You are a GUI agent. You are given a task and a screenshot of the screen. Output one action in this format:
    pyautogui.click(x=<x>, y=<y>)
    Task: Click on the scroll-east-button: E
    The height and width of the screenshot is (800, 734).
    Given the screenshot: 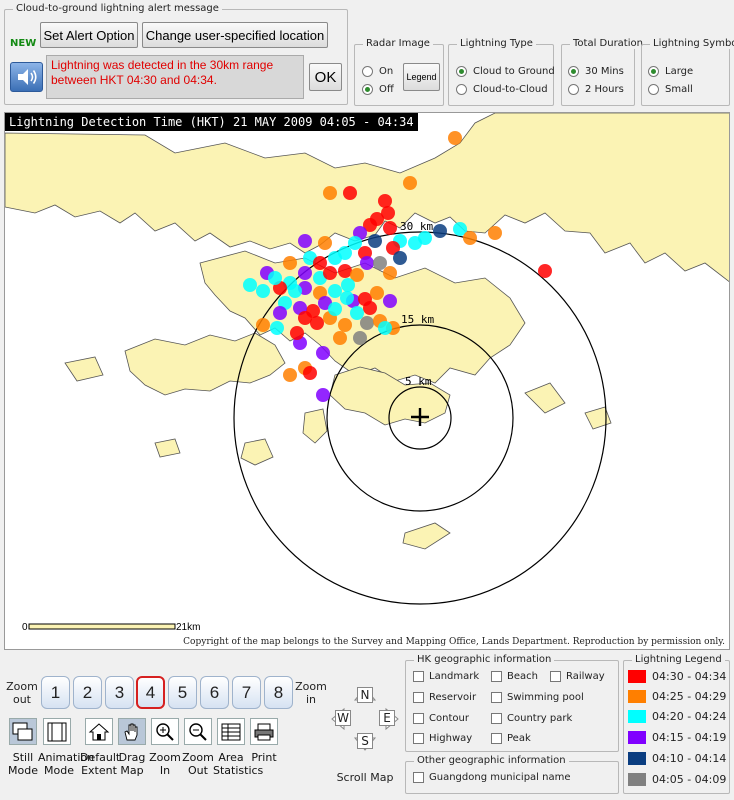 What is the action you would take?
    pyautogui.click(x=387, y=718)
    